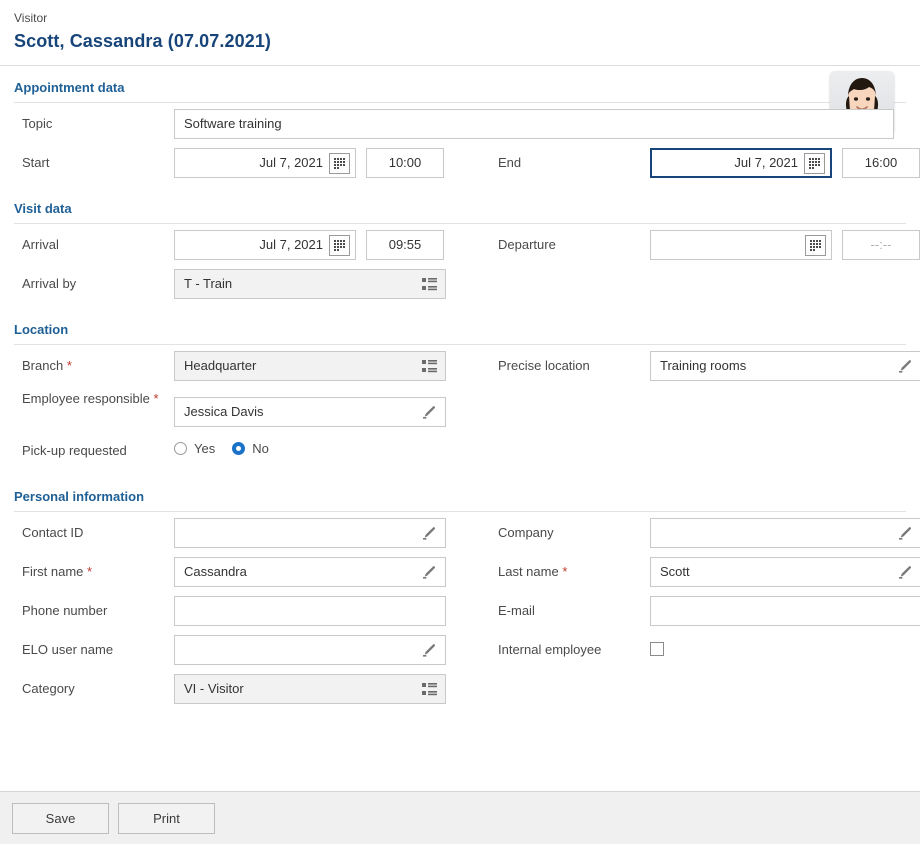  Describe the element at coordinates (310, 689) in the screenshot. I see `category-input: VI - Visitor` at that location.